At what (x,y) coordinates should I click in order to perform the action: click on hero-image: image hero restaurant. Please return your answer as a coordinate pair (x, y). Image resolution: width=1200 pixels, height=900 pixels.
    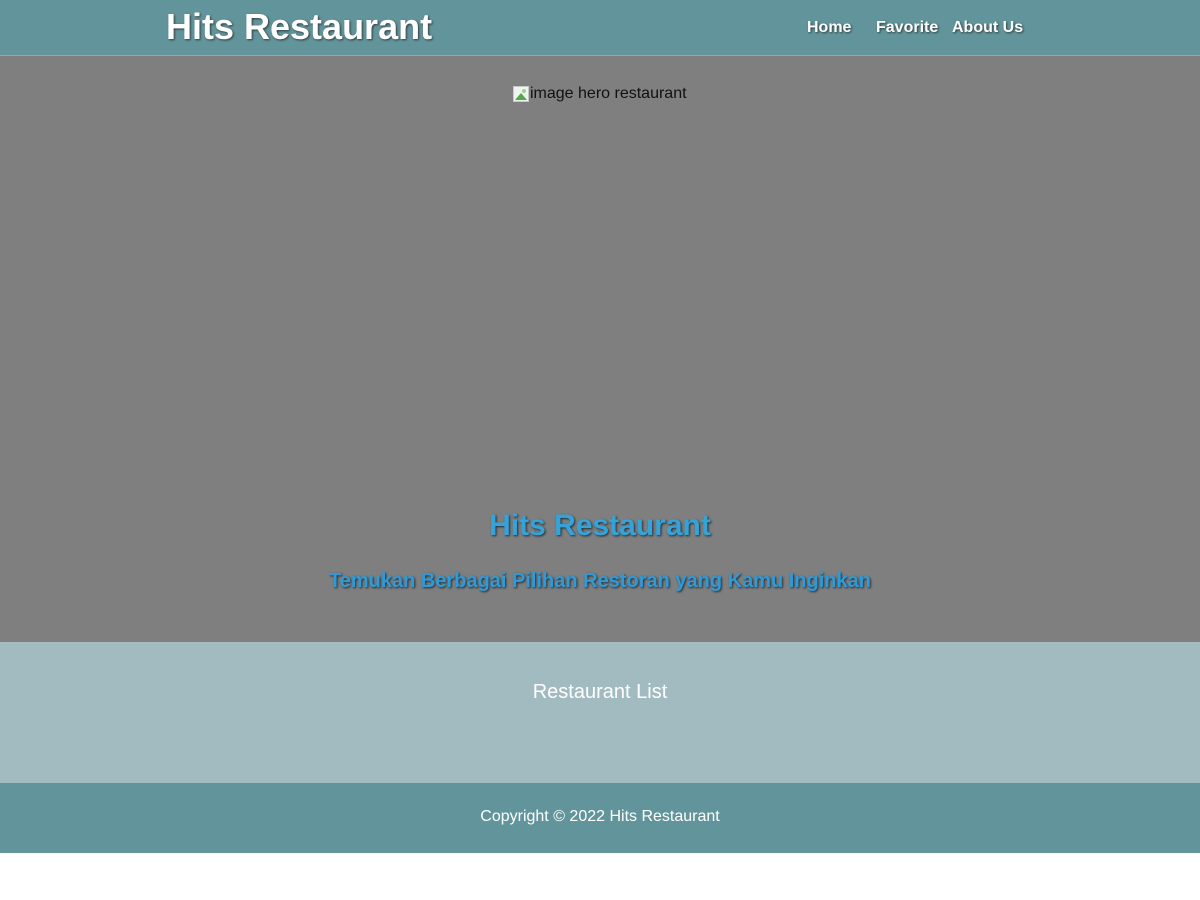
    Looking at the image, I should click on (600, 94).